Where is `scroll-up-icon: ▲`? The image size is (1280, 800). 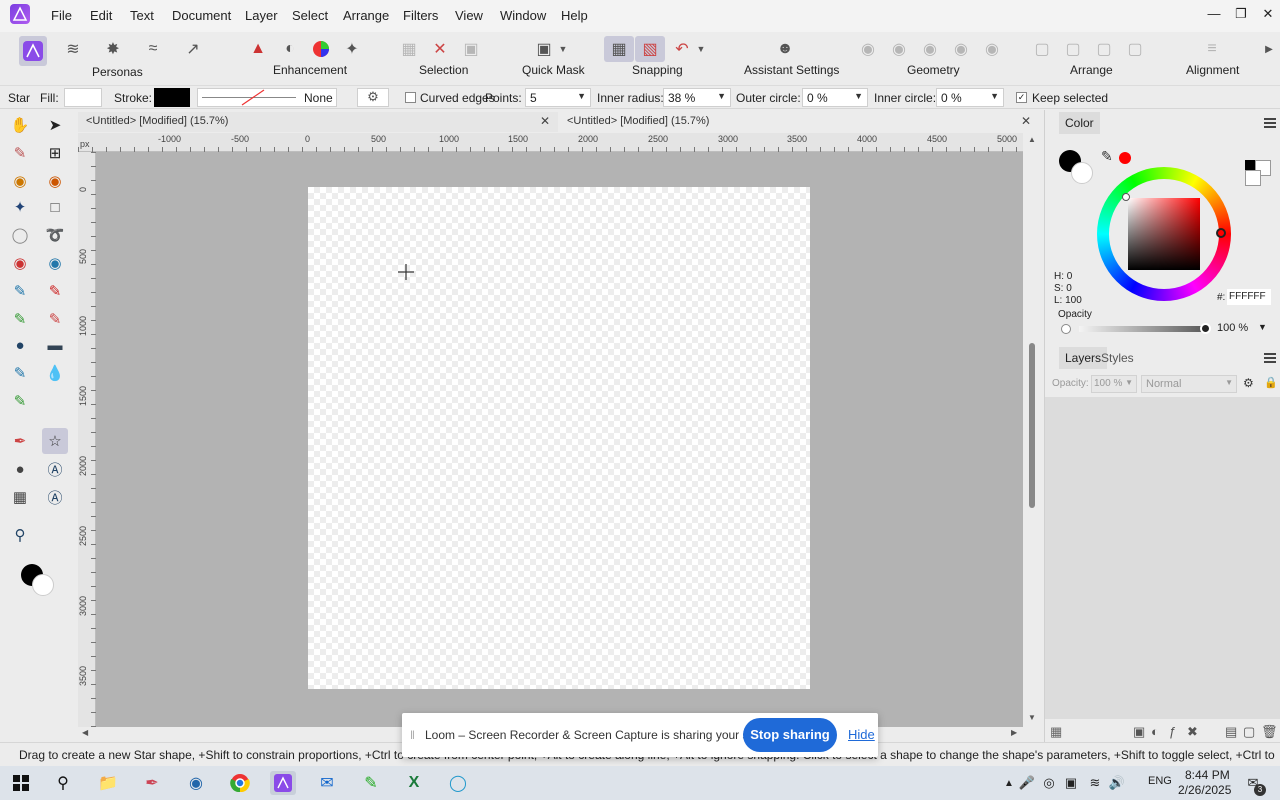
scroll-up-icon: ▲ is located at coordinates (1032, 139).